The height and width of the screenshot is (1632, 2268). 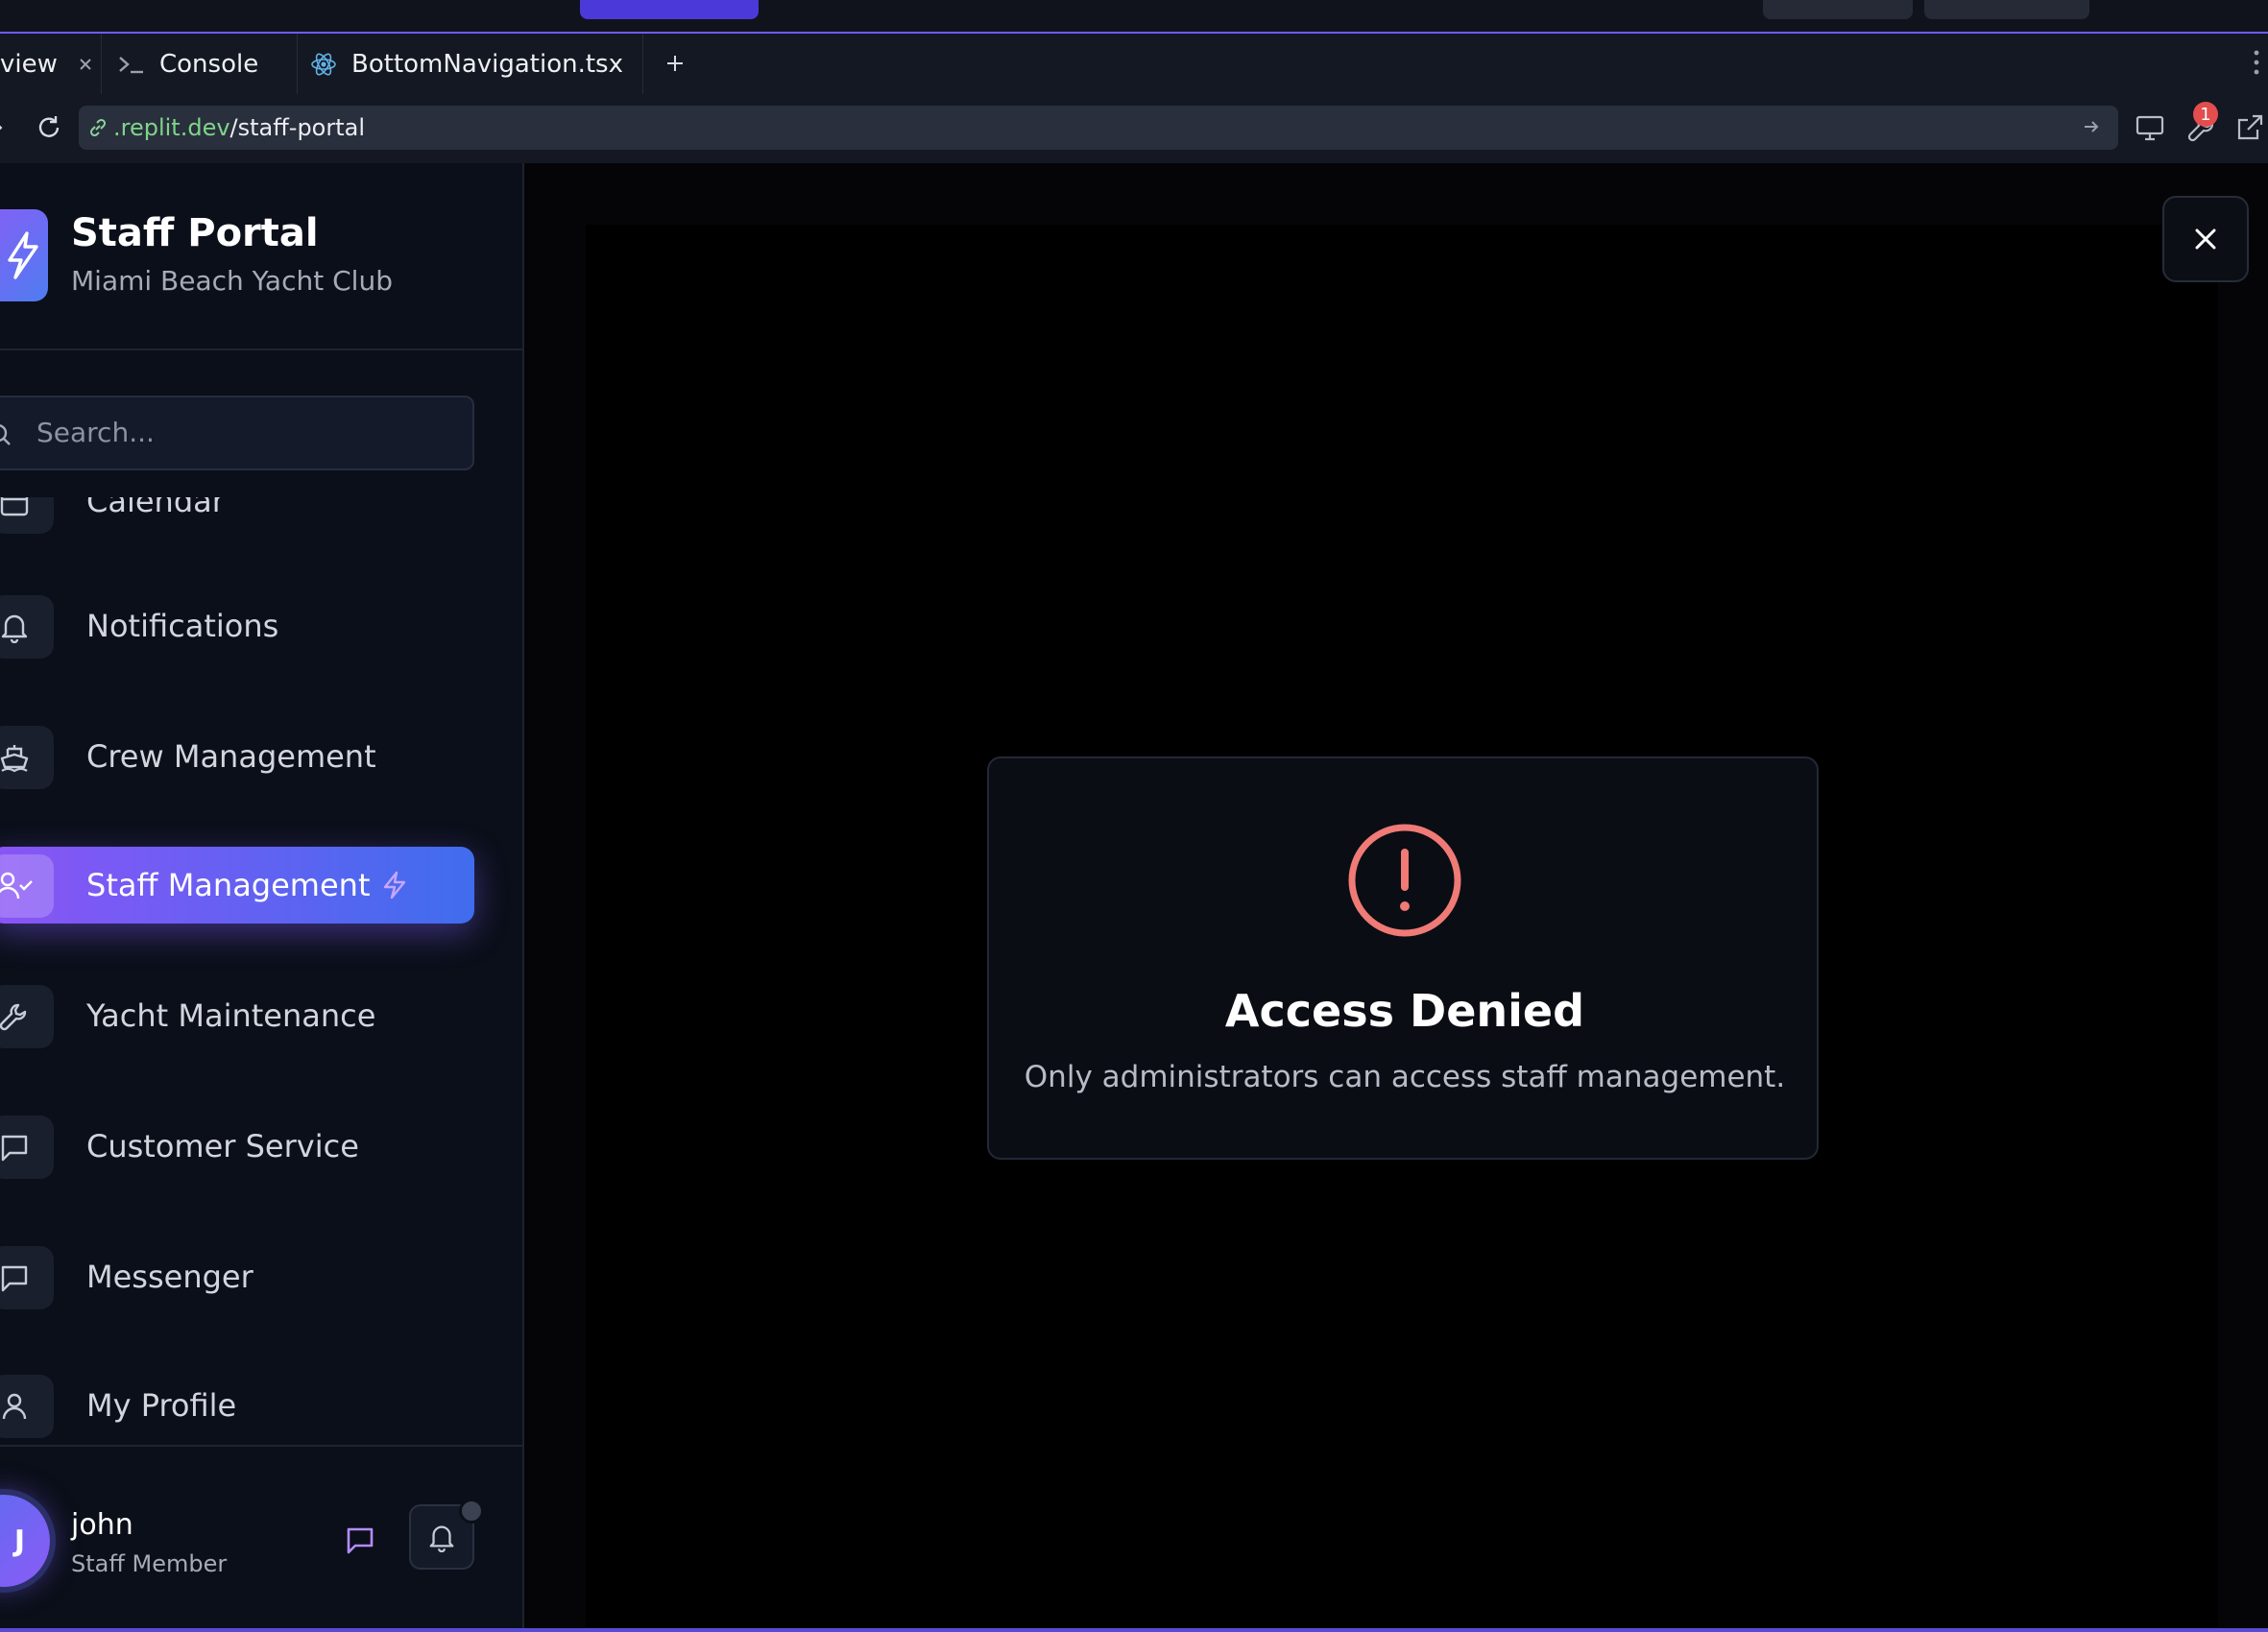 I want to click on sidebar-item-staff-management: Staff Management, so click(x=237, y=885).